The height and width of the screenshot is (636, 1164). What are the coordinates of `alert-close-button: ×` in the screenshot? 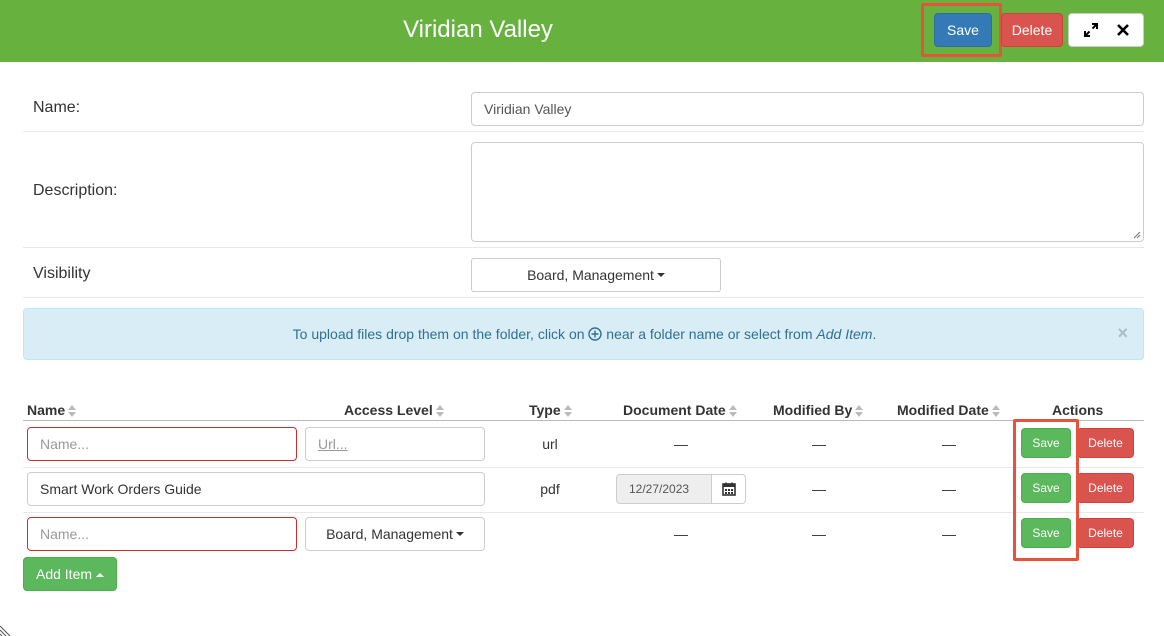 It's located at (1122, 333).